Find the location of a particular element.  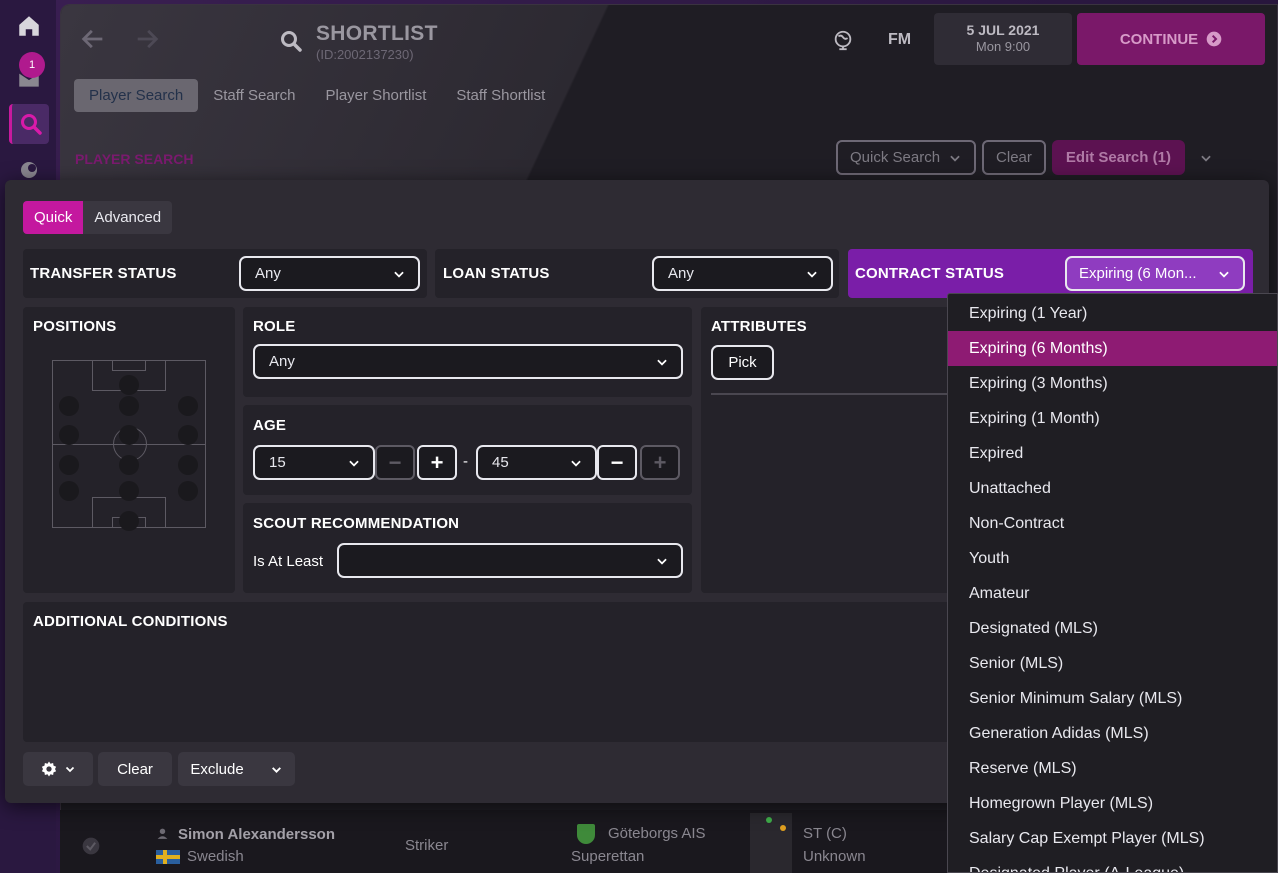

menu-item-contract-option: Senior (MLS) is located at coordinates (1112, 663).